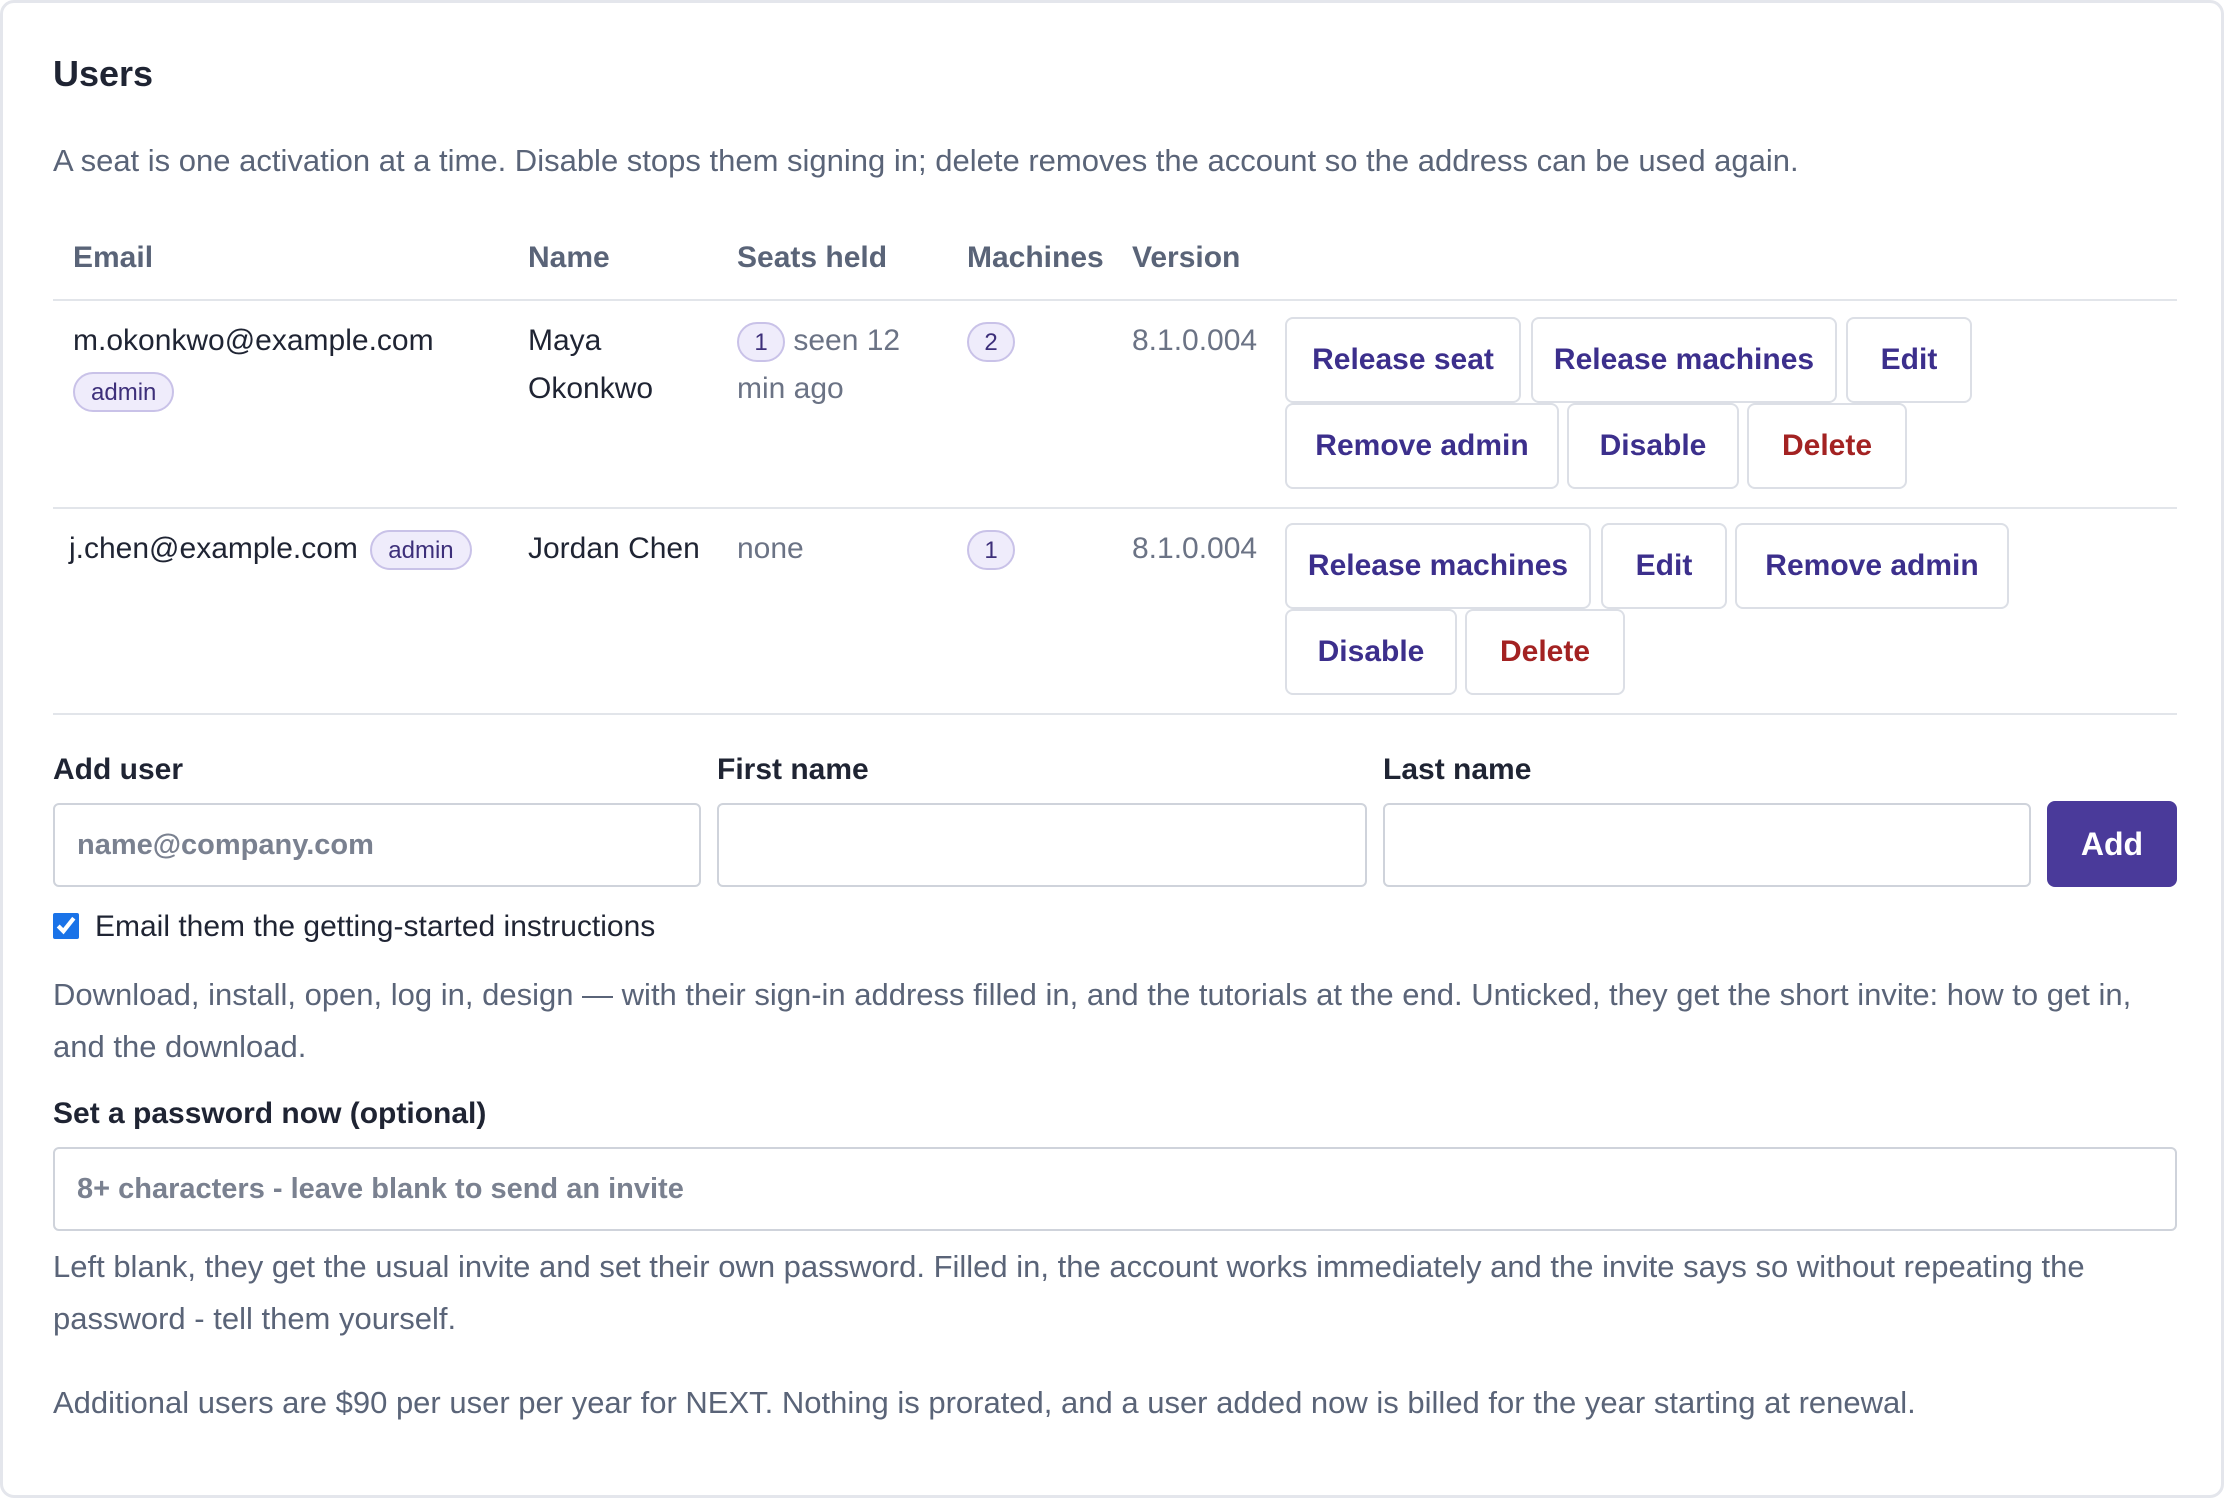 The image size is (2224, 1498). What do you see at coordinates (1707, 845) in the screenshot?
I see `last-name-field` at bounding box center [1707, 845].